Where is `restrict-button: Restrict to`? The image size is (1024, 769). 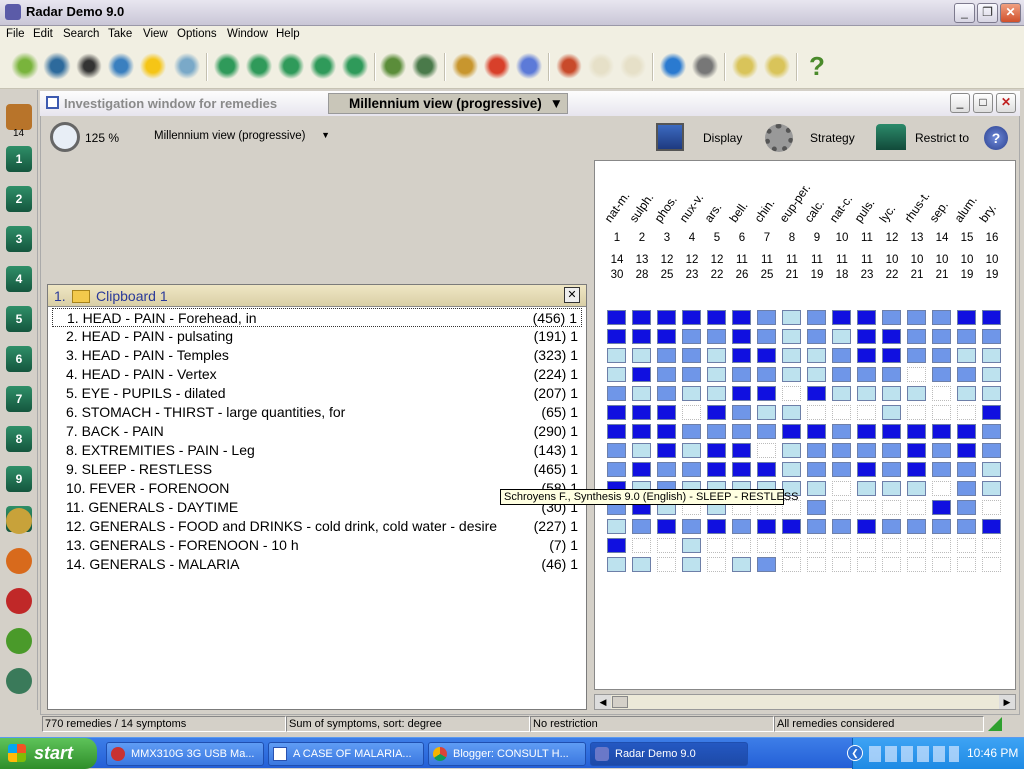 restrict-button: Restrict to is located at coordinates (942, 138).